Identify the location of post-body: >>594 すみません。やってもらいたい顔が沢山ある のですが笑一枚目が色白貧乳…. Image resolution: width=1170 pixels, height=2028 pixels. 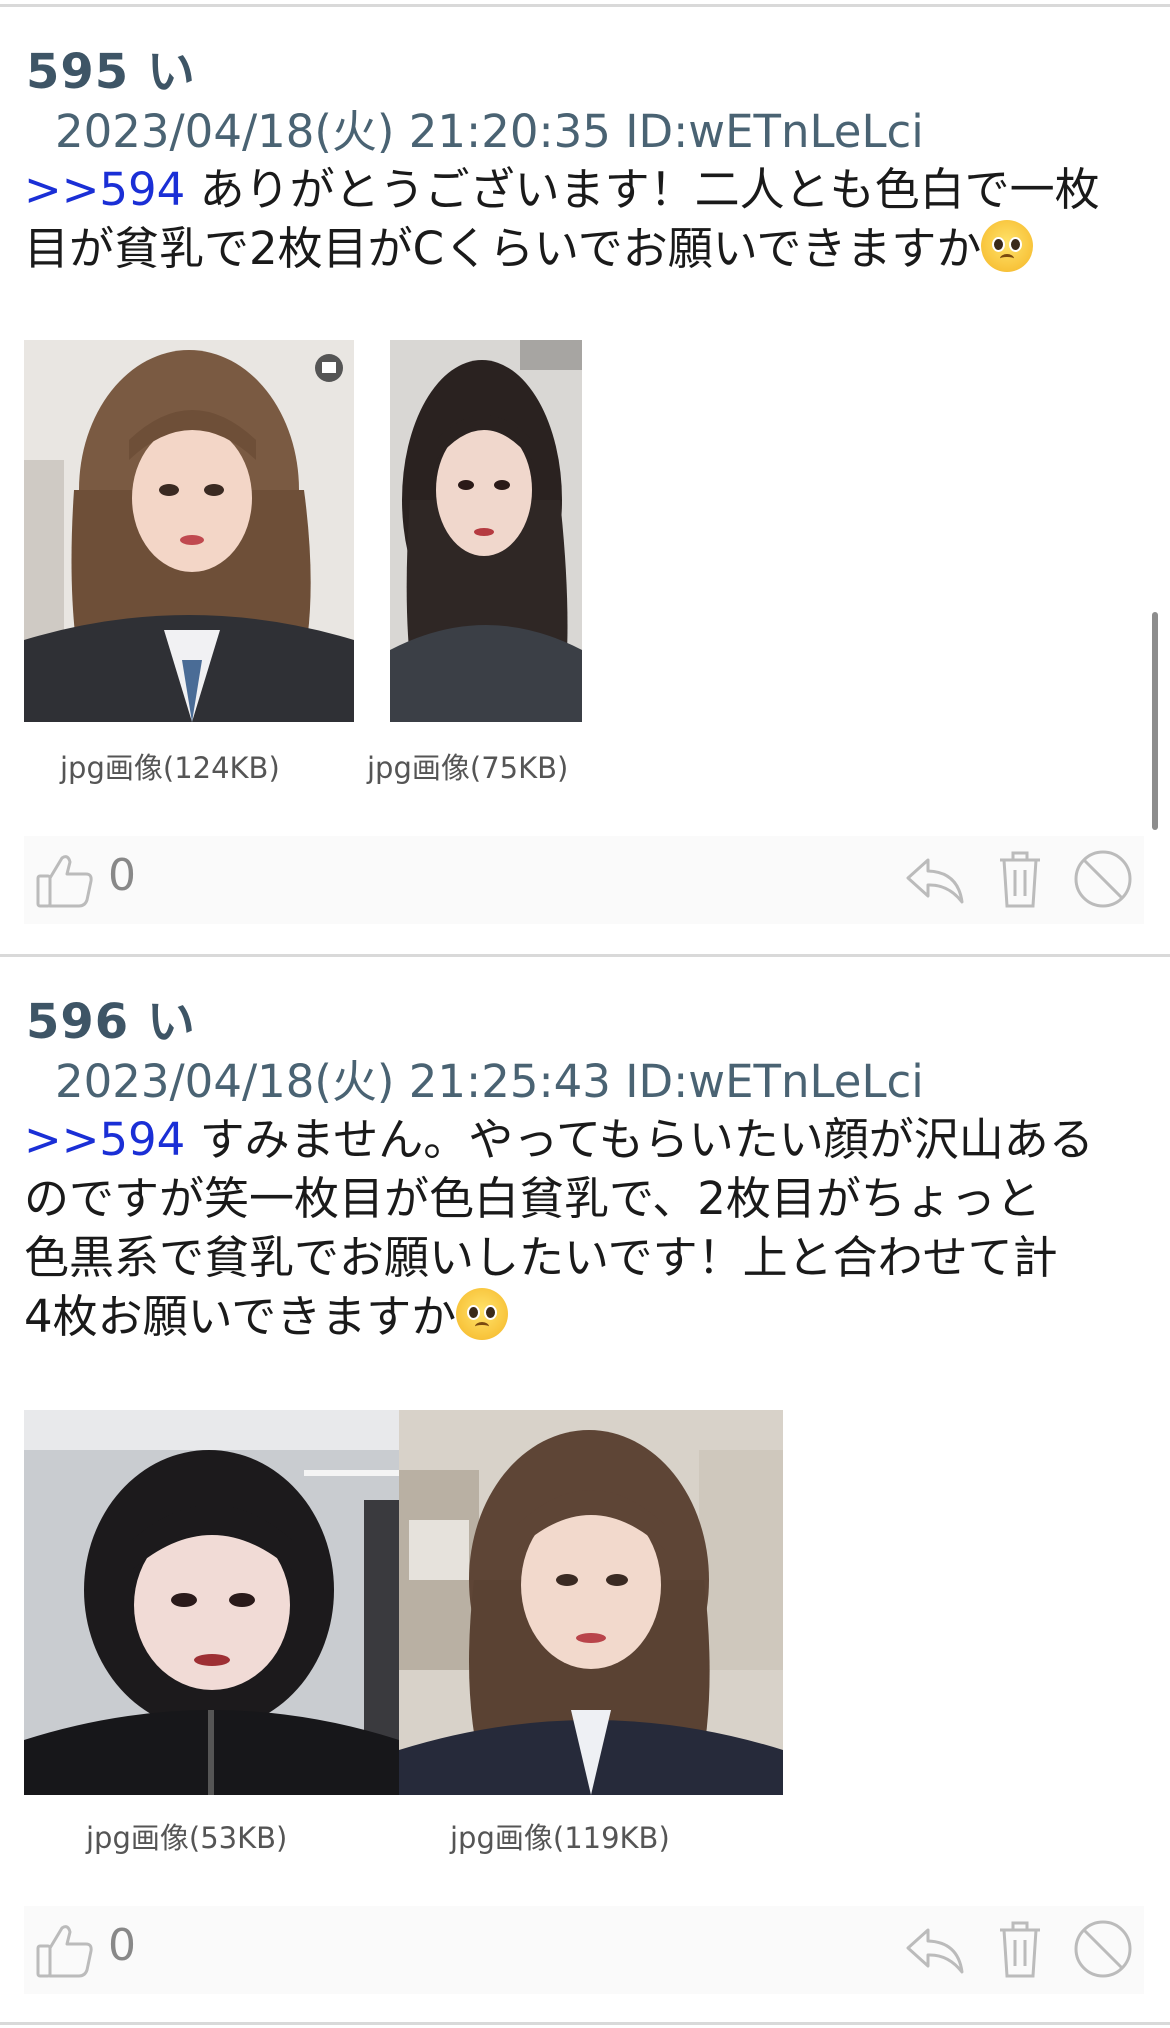
(559, 1228).